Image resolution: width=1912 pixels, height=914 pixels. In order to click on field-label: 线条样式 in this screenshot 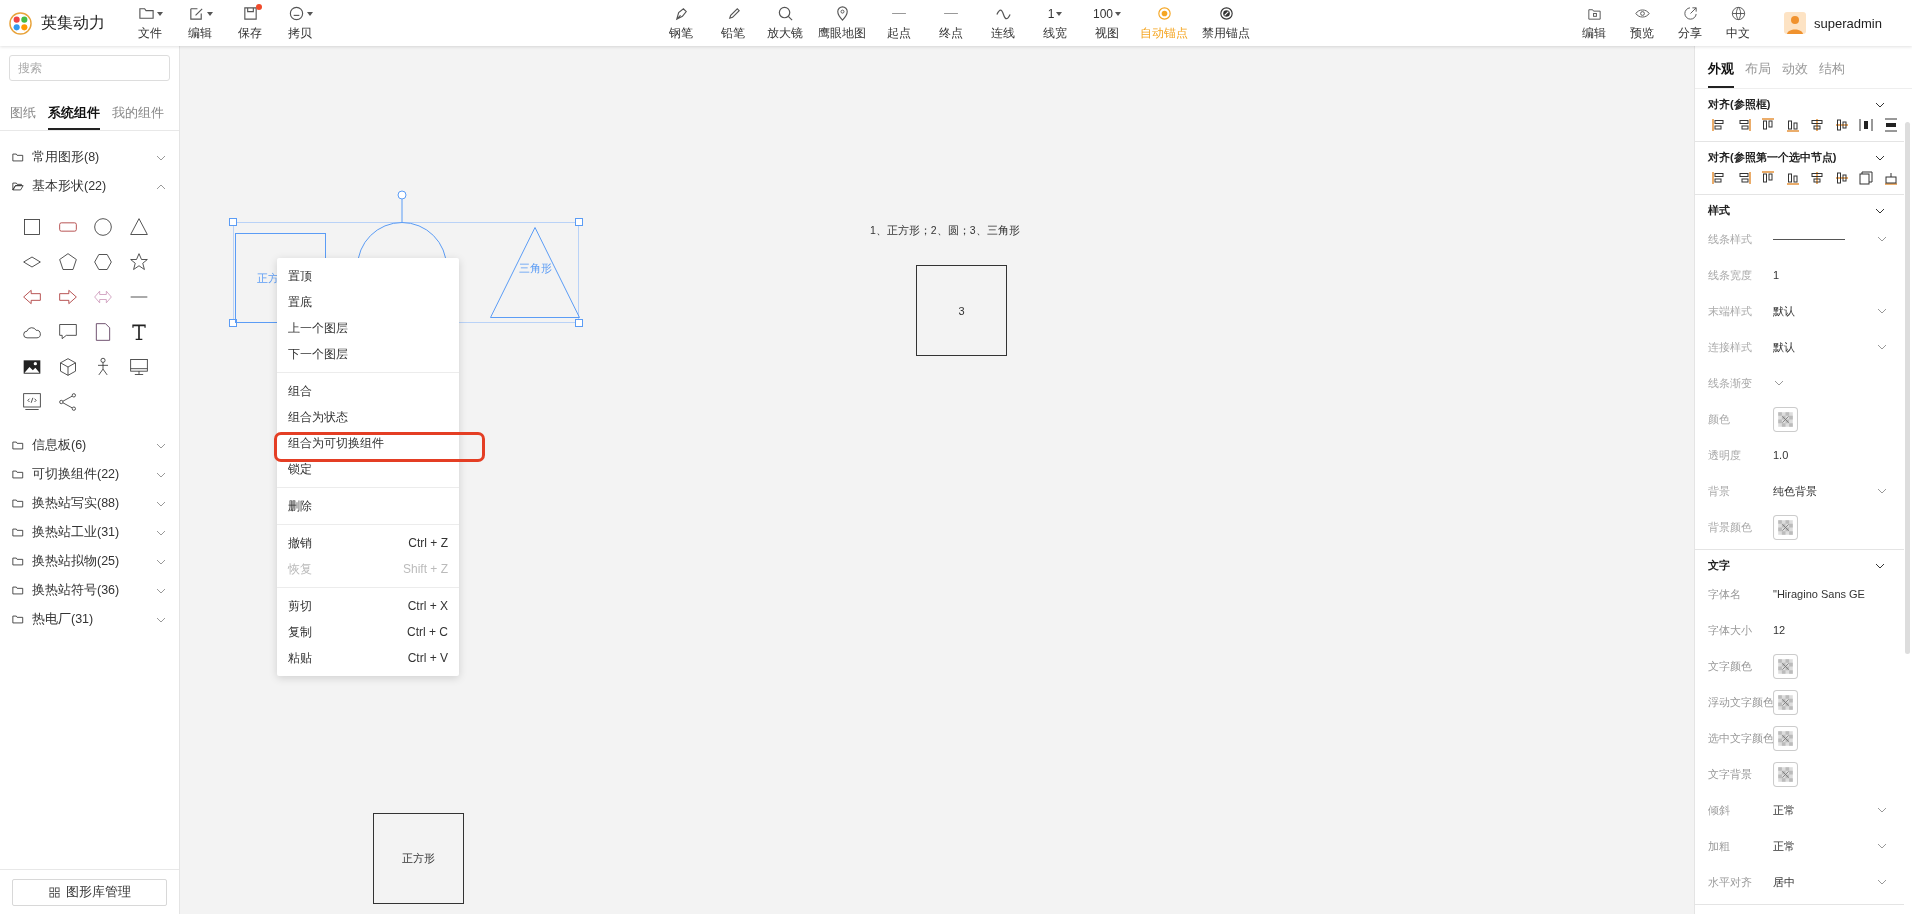, I will do `click(1730, 239)`.